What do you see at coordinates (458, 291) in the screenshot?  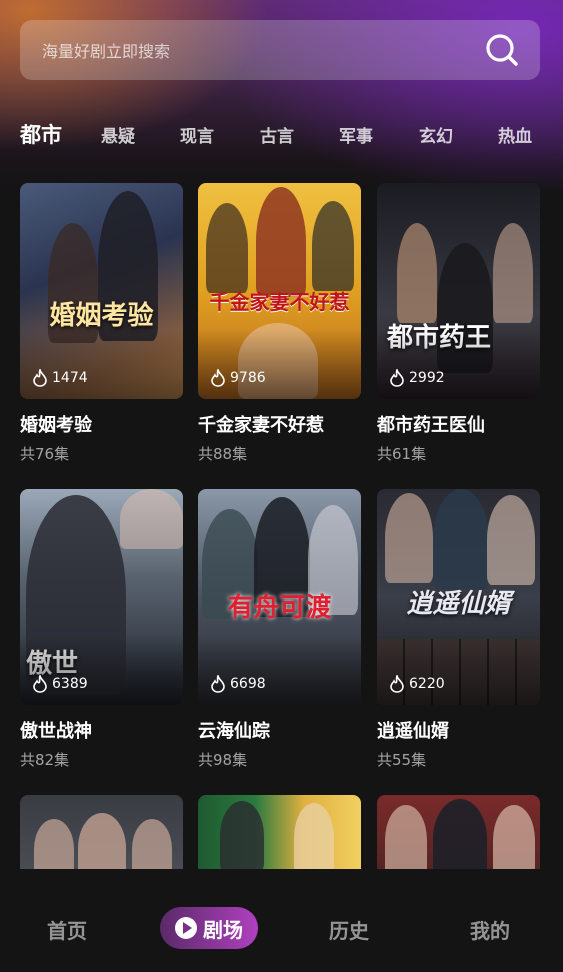 I see `drama-poster: 都市药王 2992` at bounding box center [458, 291].